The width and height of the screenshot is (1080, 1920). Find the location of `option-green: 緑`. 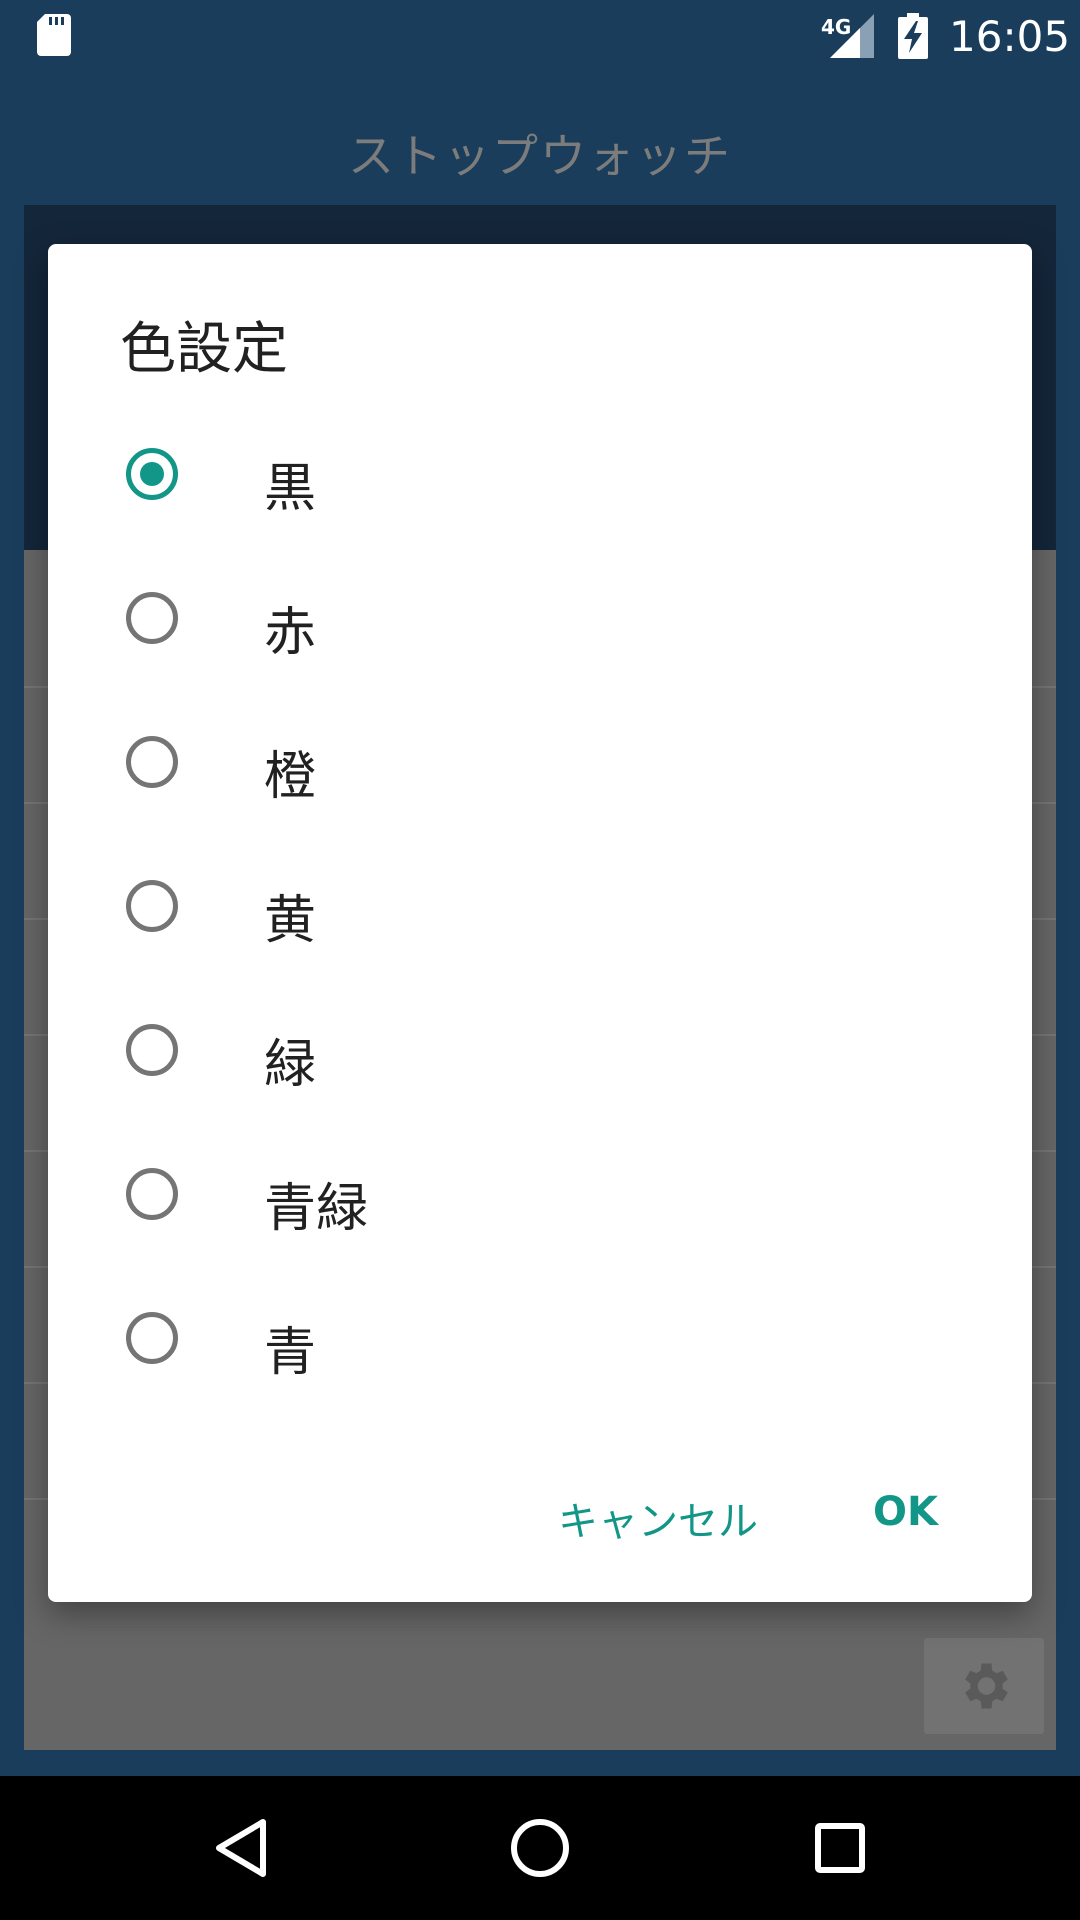

option-green: 緑 is located at coordinates (540, 1054).